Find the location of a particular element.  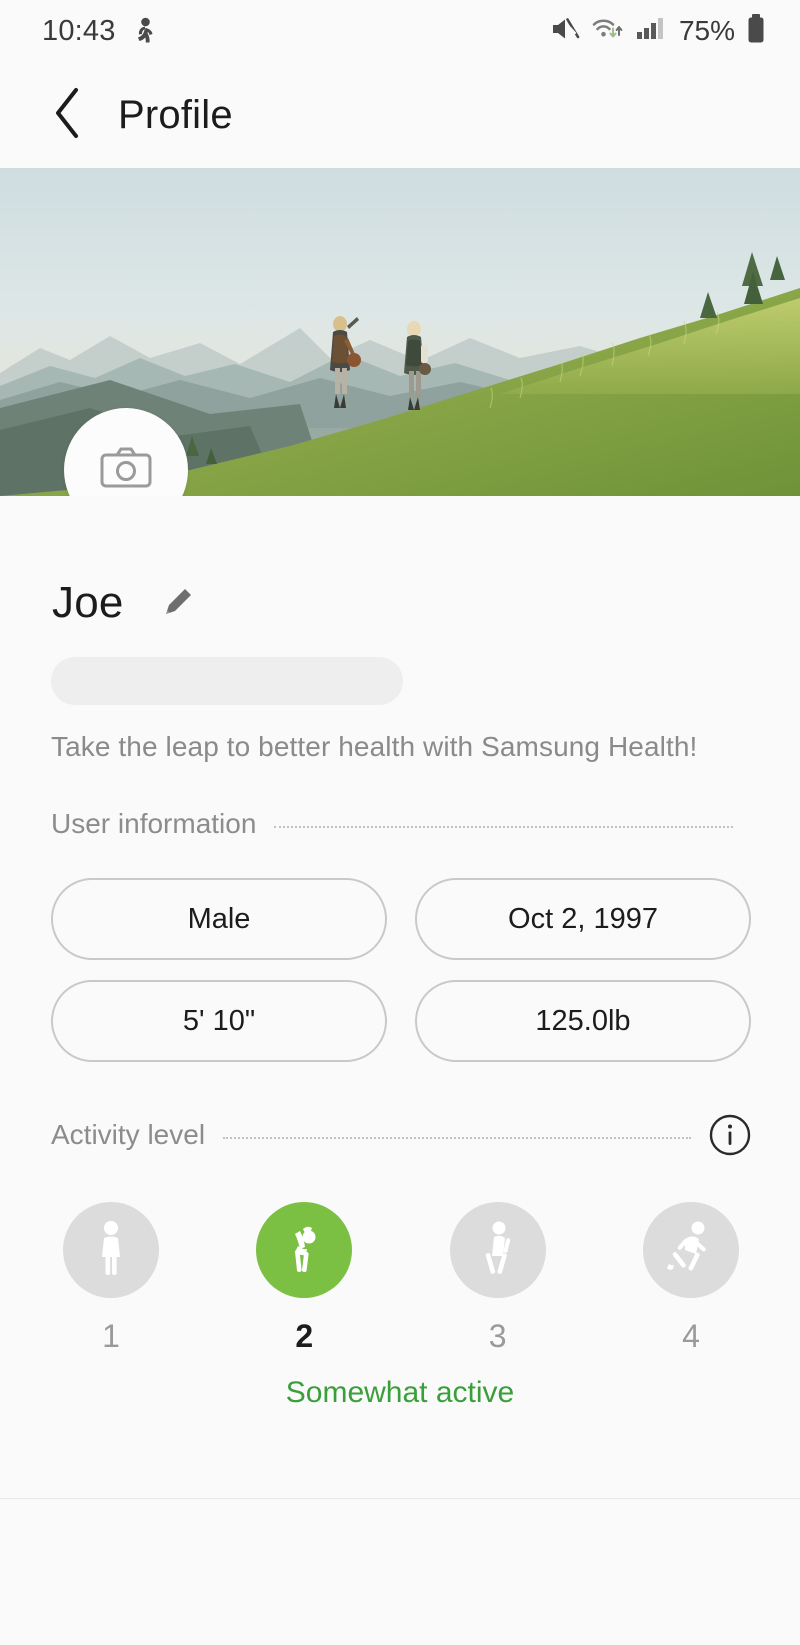

birthdate-field: Oct 2, 1997 is located at coordinates (583, 919).